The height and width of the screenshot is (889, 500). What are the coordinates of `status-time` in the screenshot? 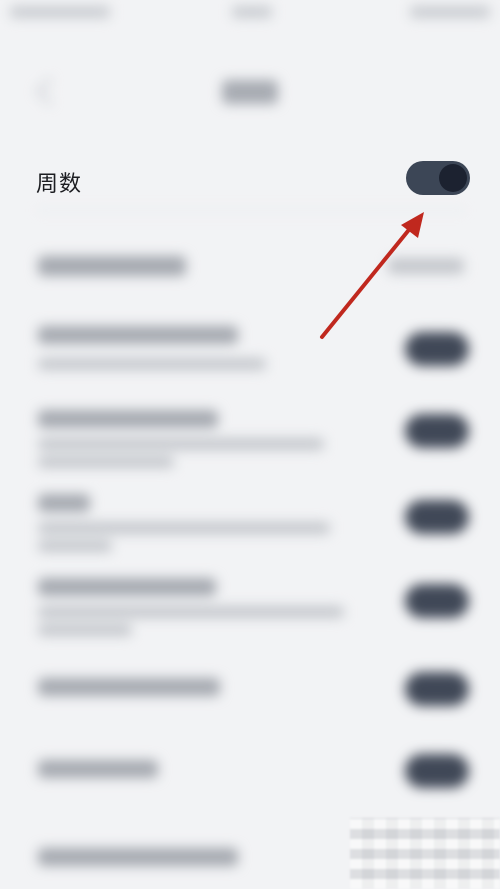 It's located at (60, 12).